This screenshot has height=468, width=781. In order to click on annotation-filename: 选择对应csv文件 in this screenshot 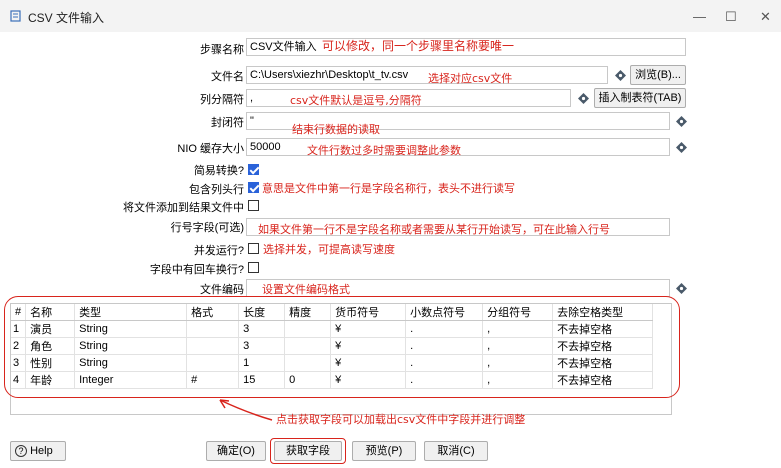, I will do `click(470, 78)`.